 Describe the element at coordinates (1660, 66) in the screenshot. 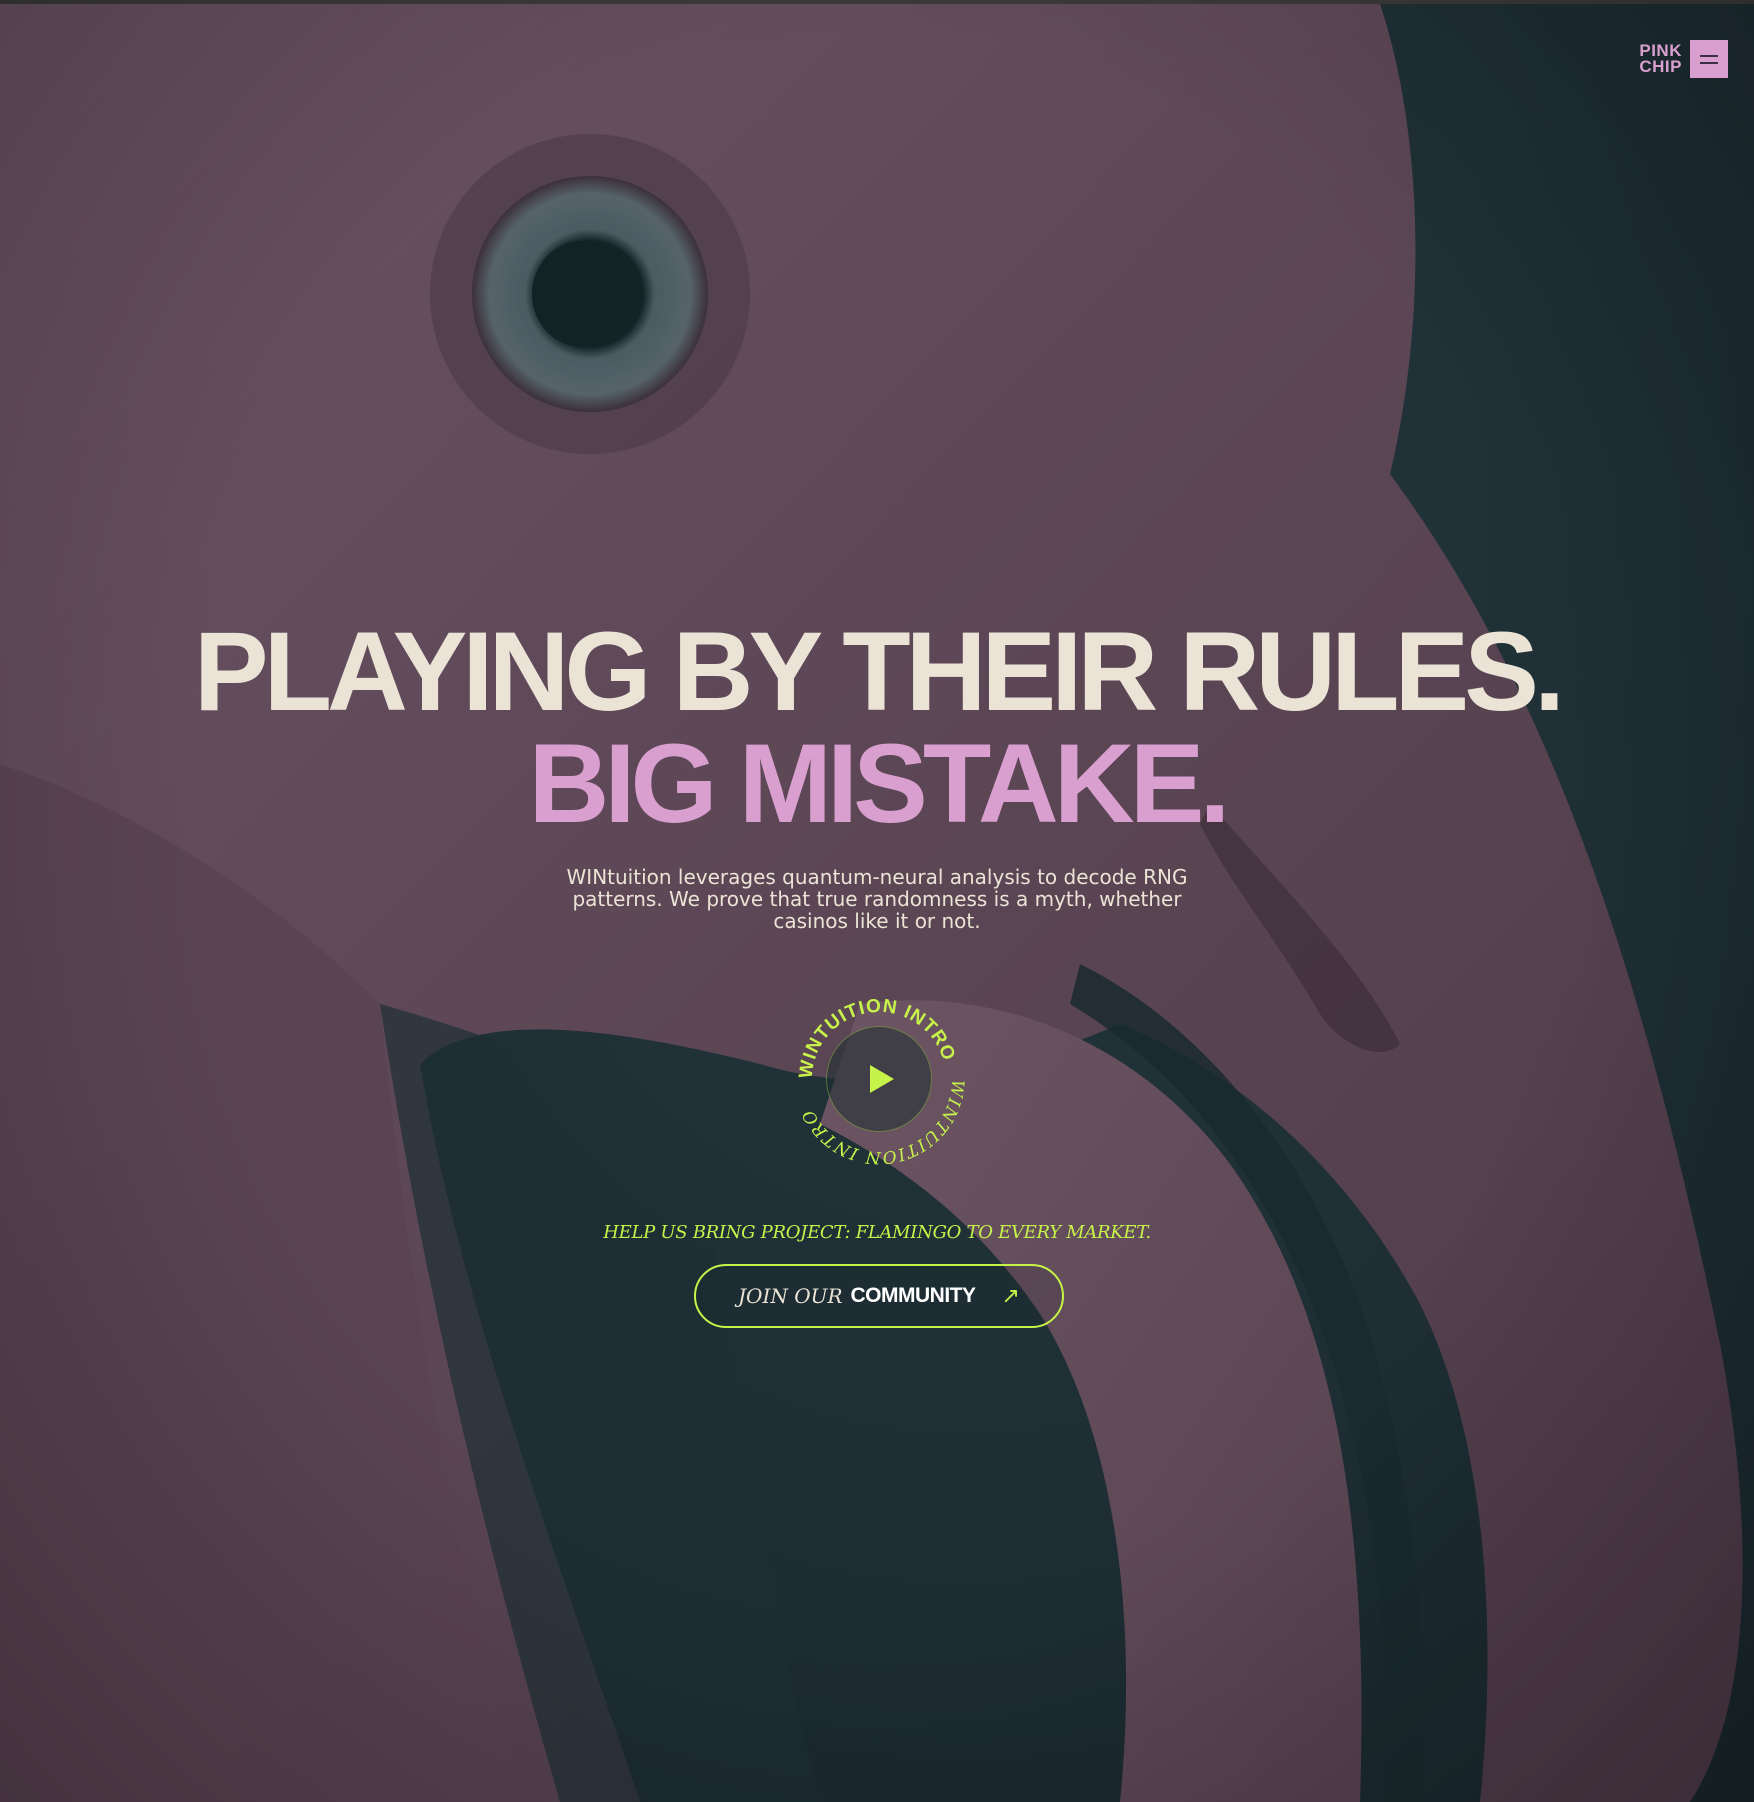

I see `brand-logo-line2: CHIP` at that location.